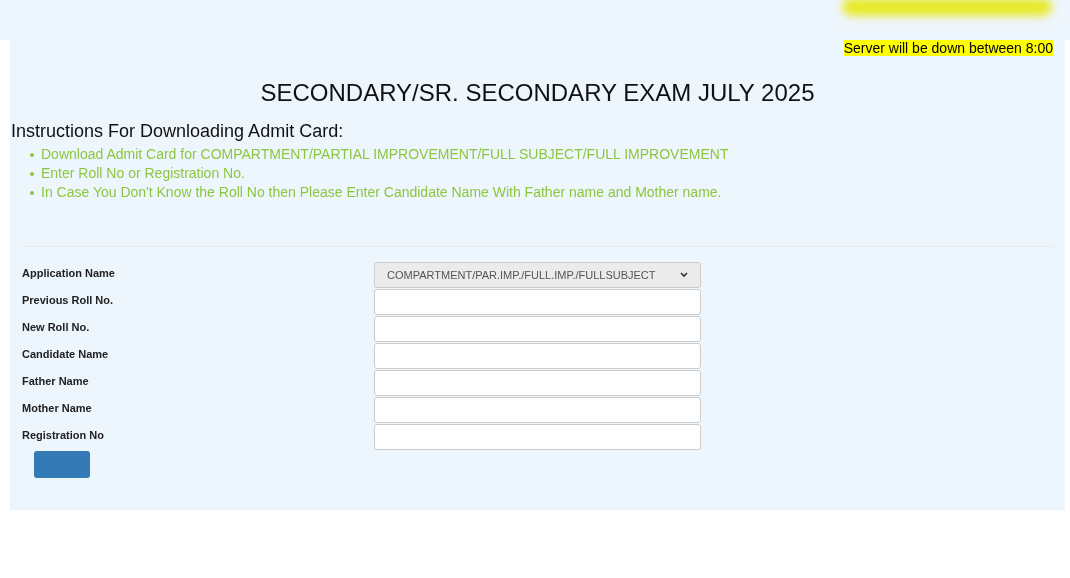  Describe the element at coordinates (948, 48) in the screenshot. I see `server-notice: Server will be down between 8:00` at that location.